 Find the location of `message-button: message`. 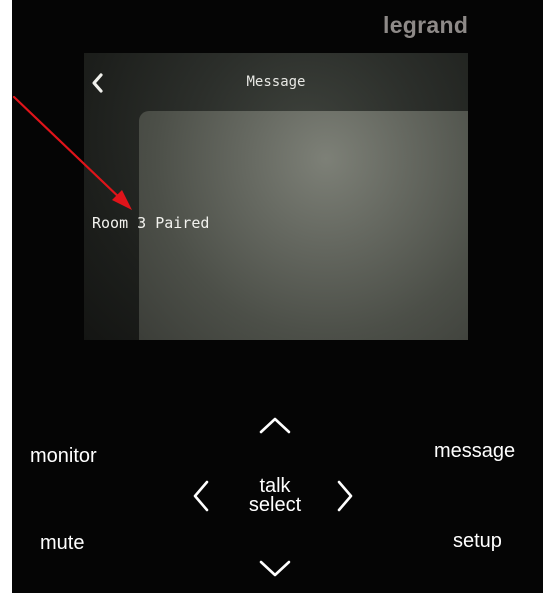

message-button: message is located at coordinates (474, 451).